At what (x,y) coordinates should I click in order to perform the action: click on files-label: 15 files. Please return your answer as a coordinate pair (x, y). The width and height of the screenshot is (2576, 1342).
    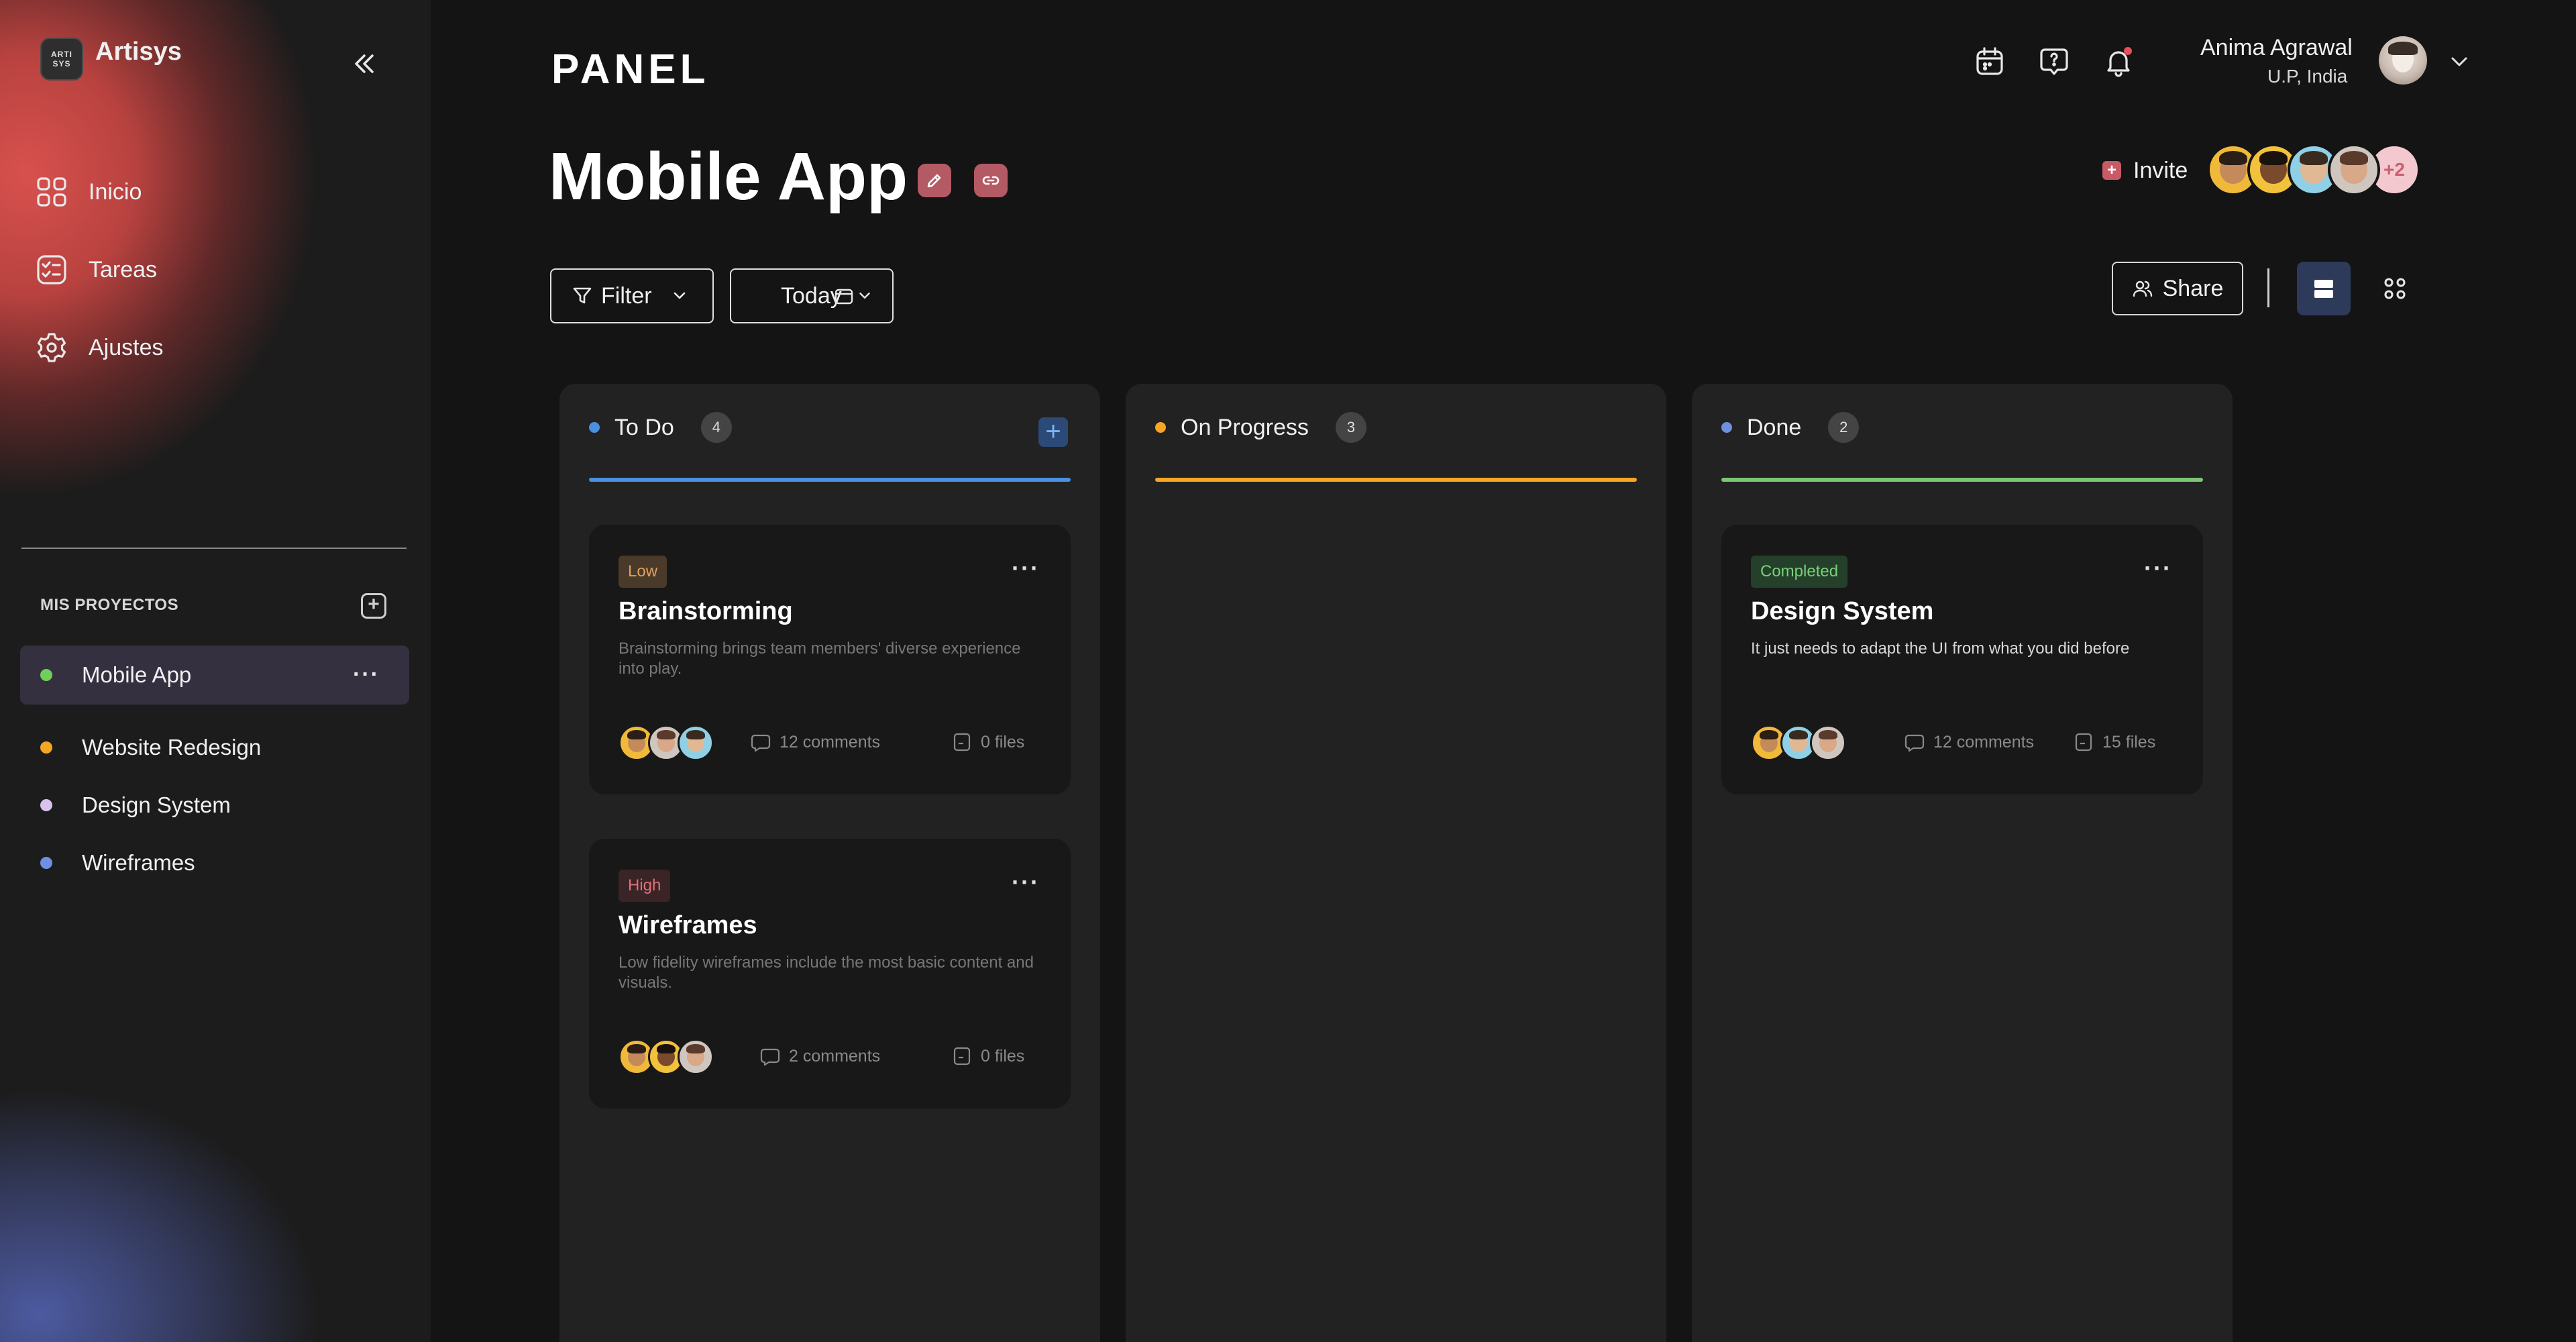
    Looking at the image, I should click on (2129, 742).